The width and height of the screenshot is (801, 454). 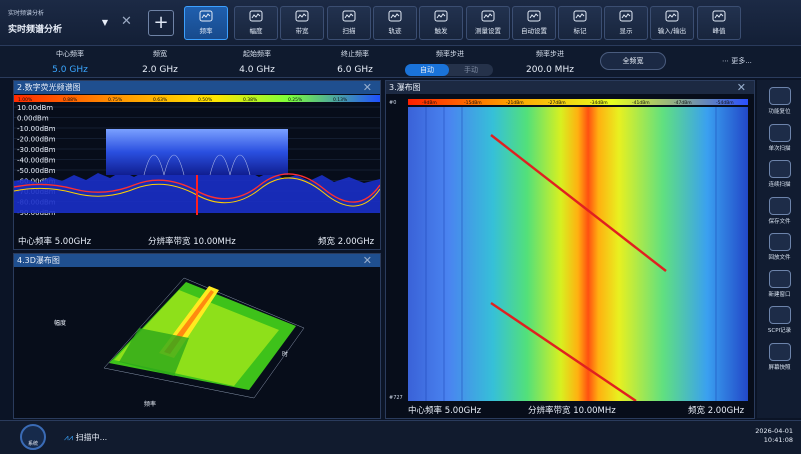 What do you see at coordinates (206, 31) in the screenshot?
I see `toolbar-label: 频率` at bounding box center [206, 31].